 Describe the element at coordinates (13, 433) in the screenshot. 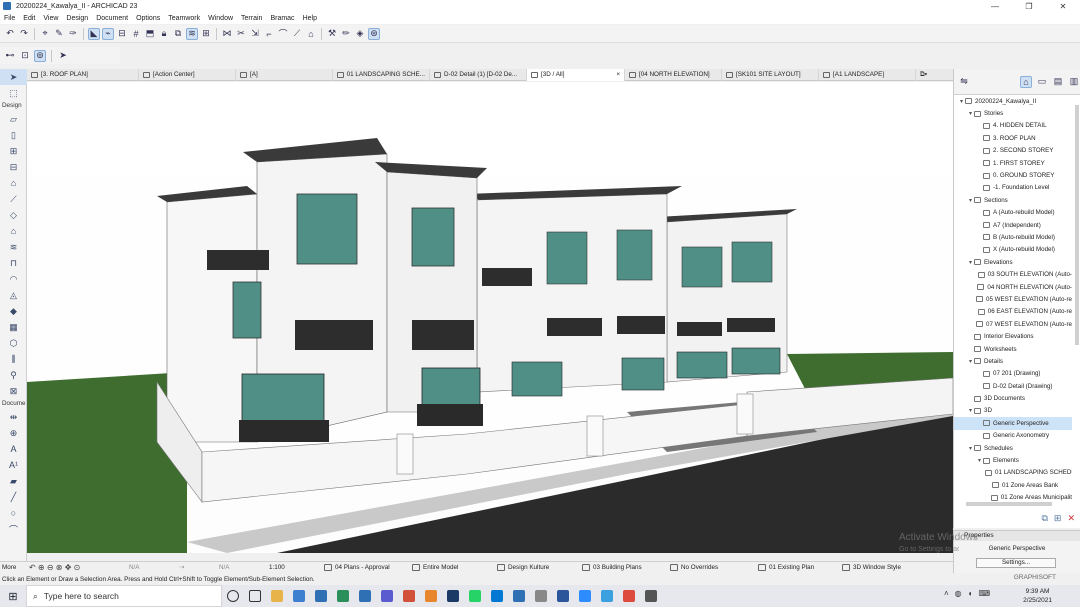

I see `level-dimension-tool-icon: ⊕` at that location.